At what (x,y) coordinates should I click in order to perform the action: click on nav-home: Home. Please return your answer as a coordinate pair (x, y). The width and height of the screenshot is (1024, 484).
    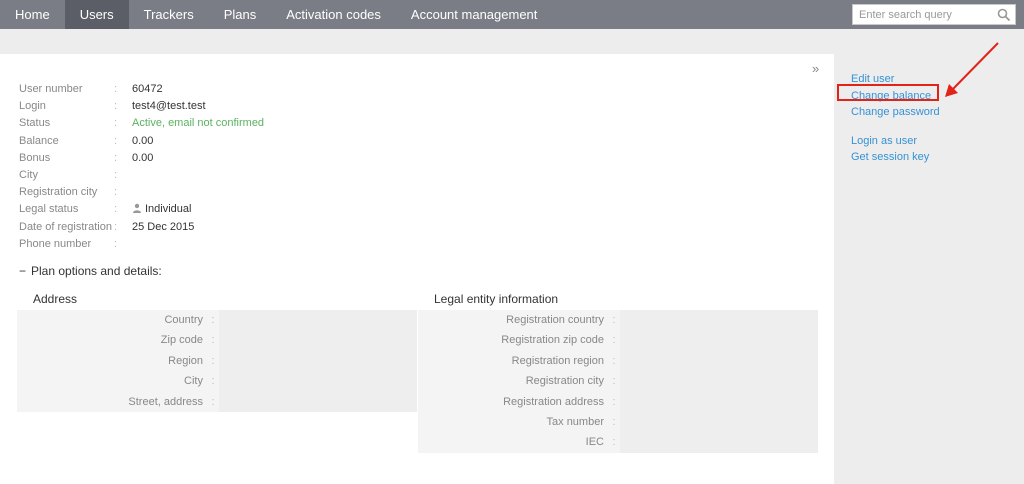
    Looking at the image, I should click on (32, 14).